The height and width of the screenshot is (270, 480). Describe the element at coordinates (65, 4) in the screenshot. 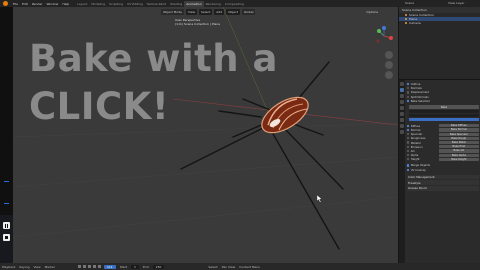

I see `menu-help: Help` at that location.